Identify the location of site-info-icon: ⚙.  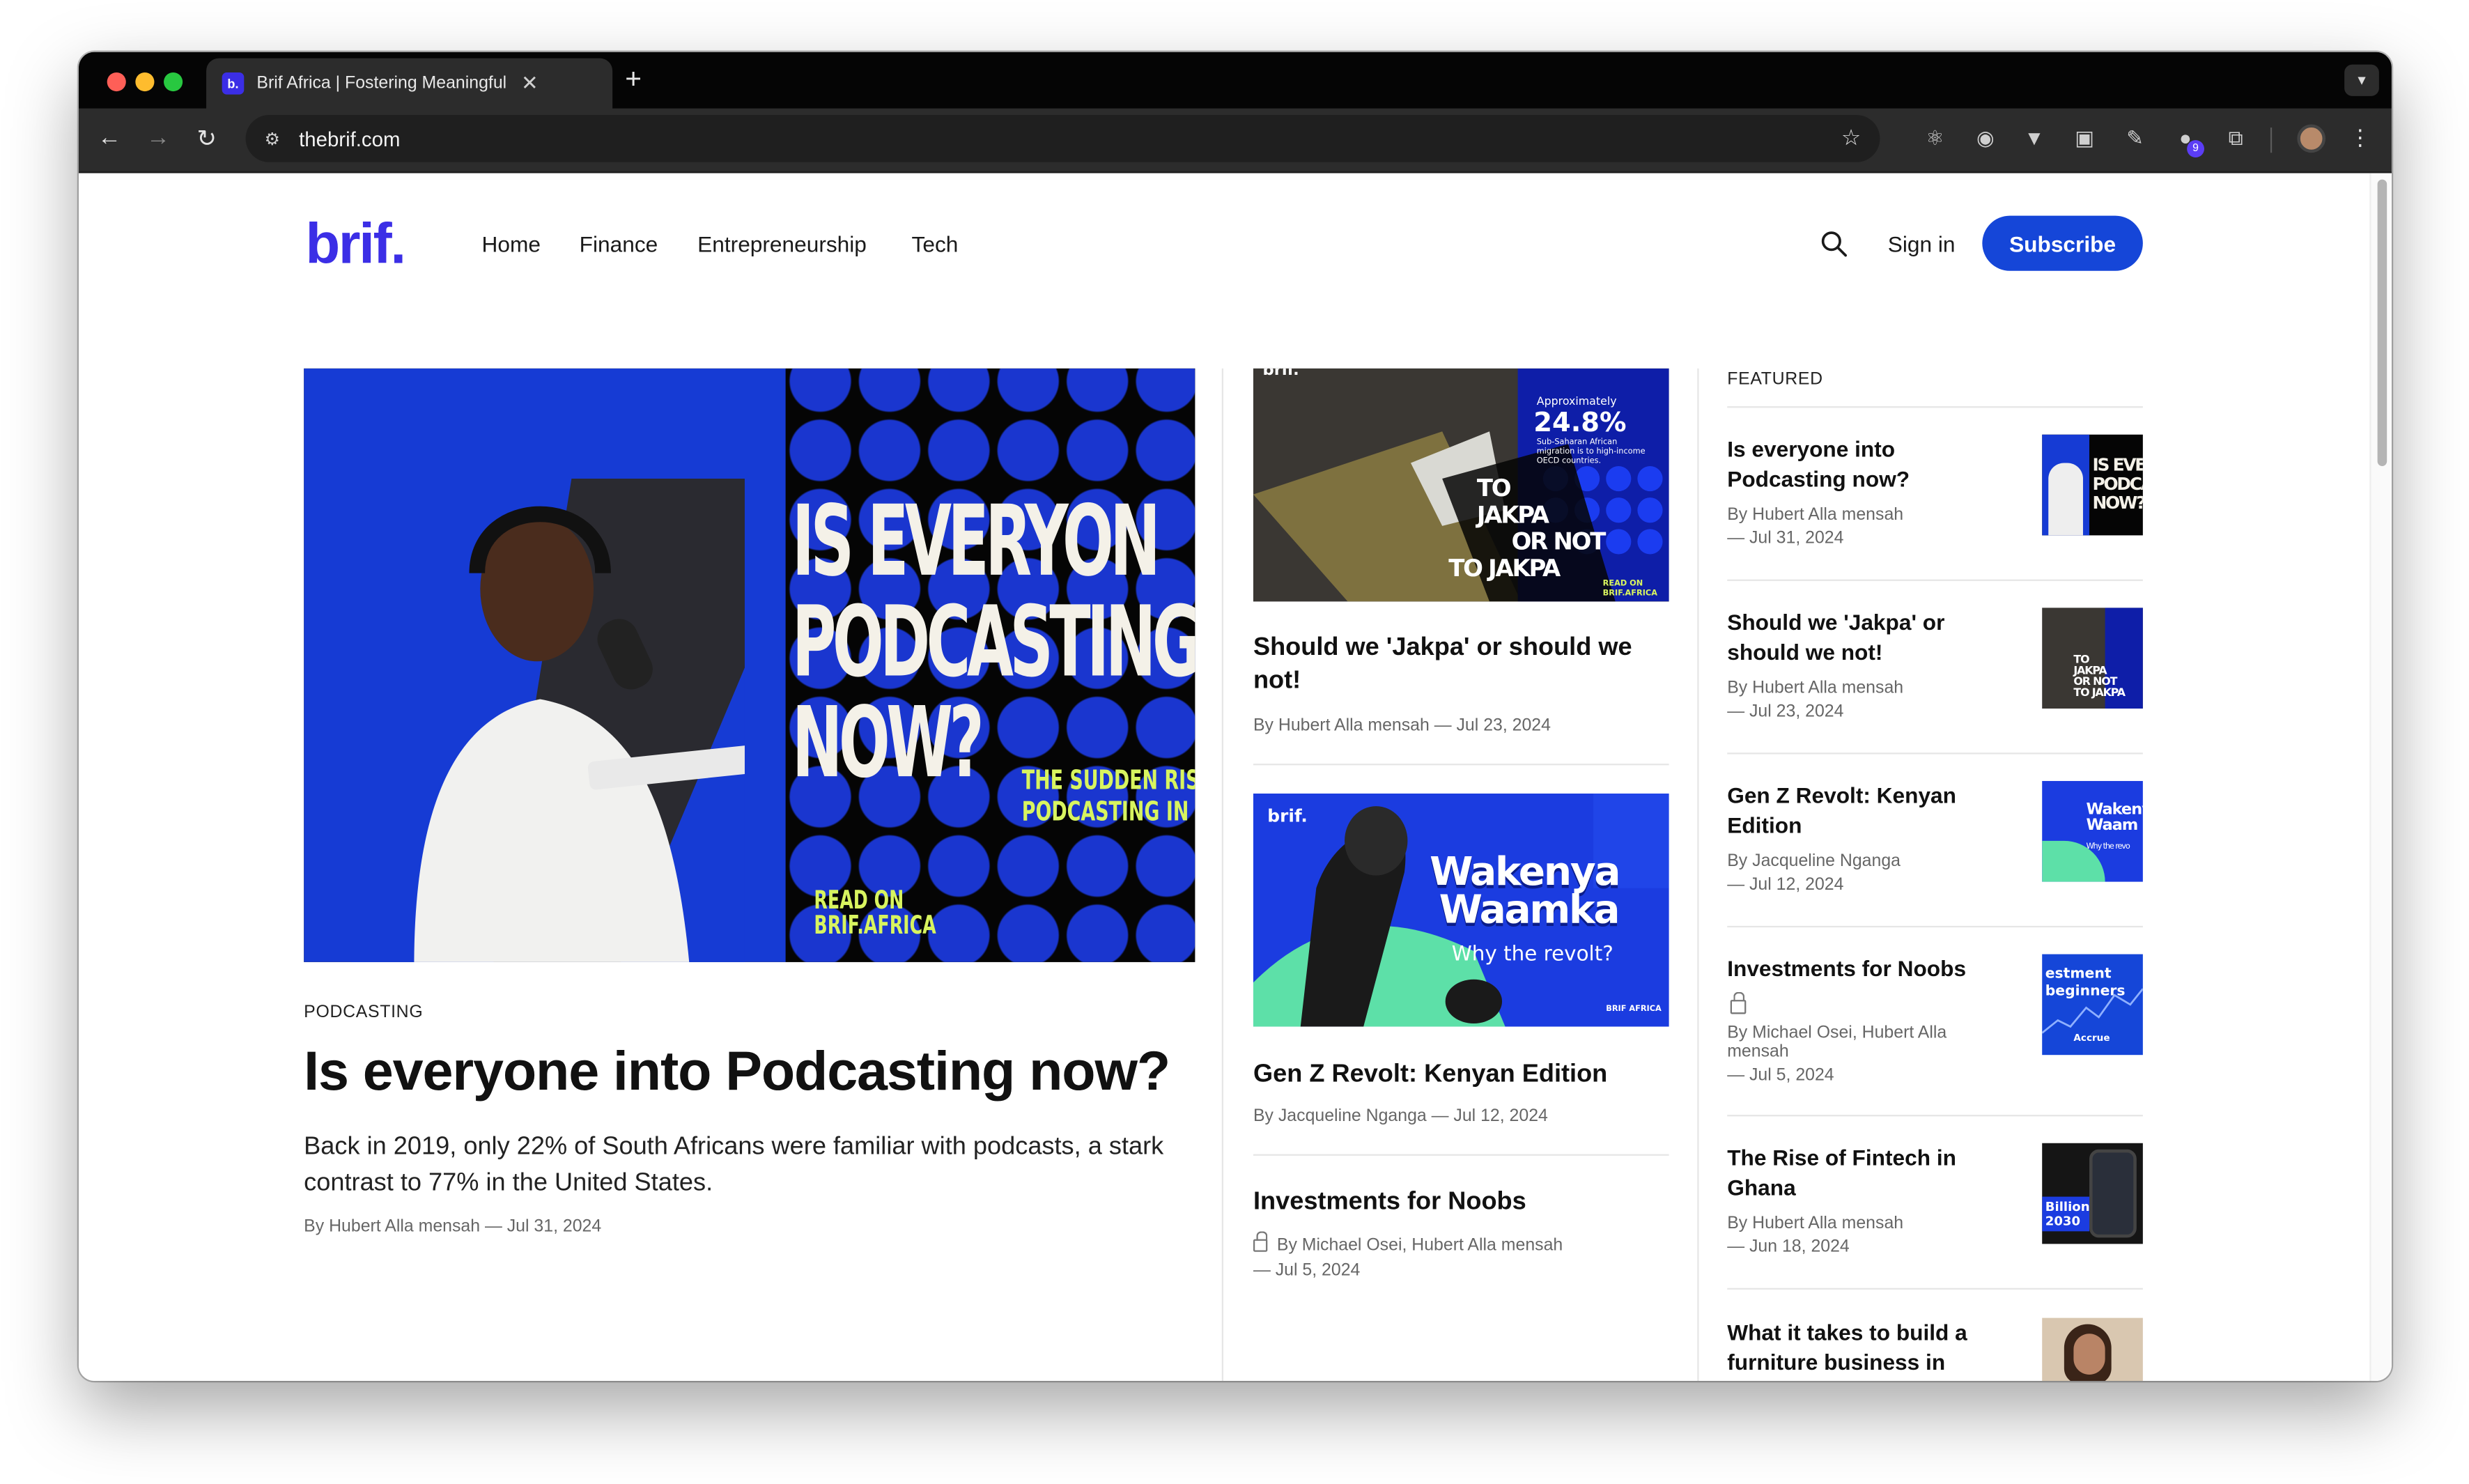
(272, 138).